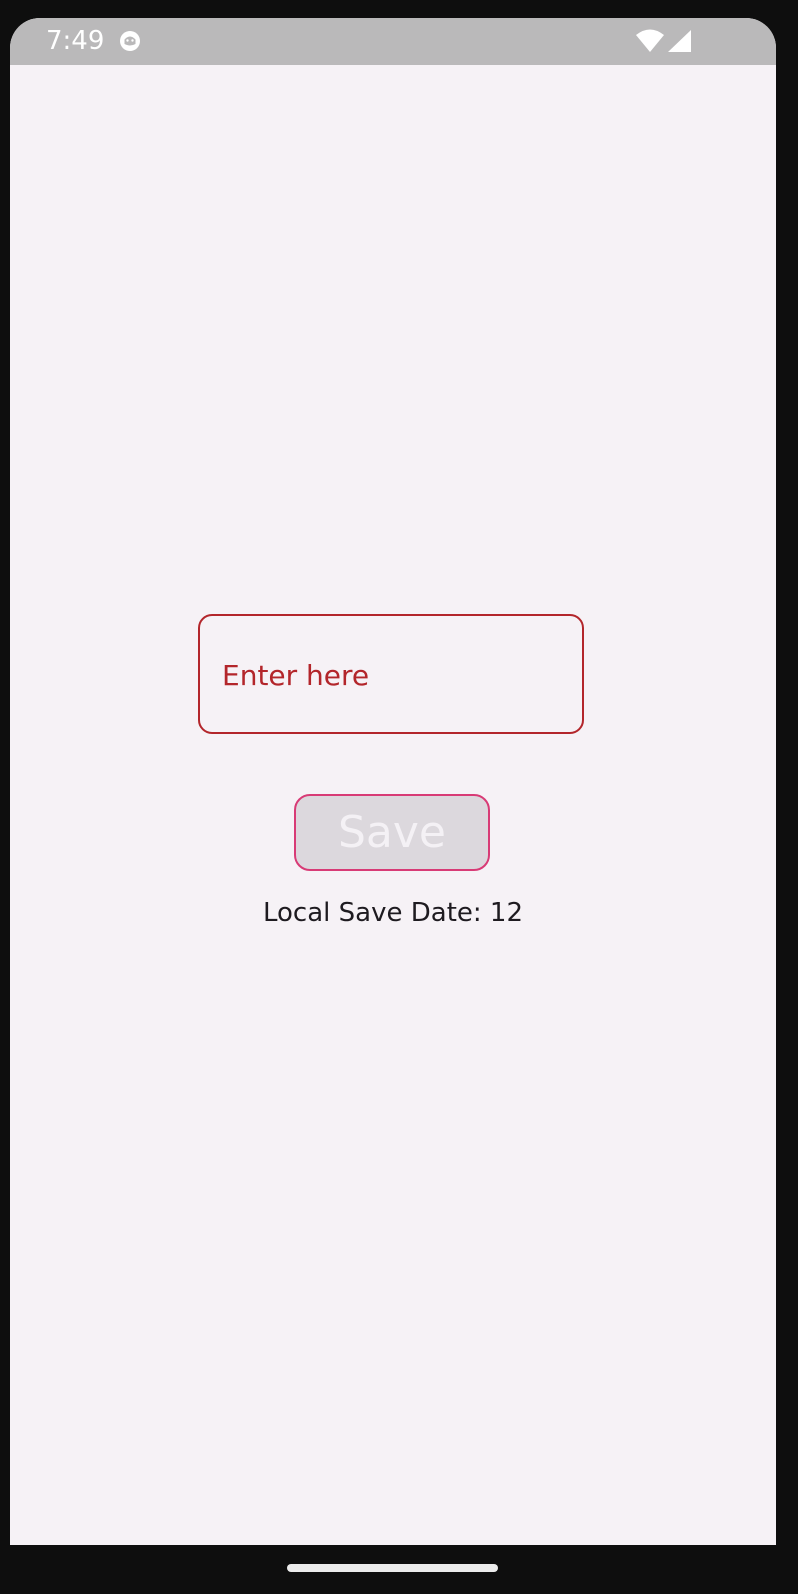  Describe the element at coordinates (75, 41) in the screenshot. I see `status-time: 7:49` at that location.